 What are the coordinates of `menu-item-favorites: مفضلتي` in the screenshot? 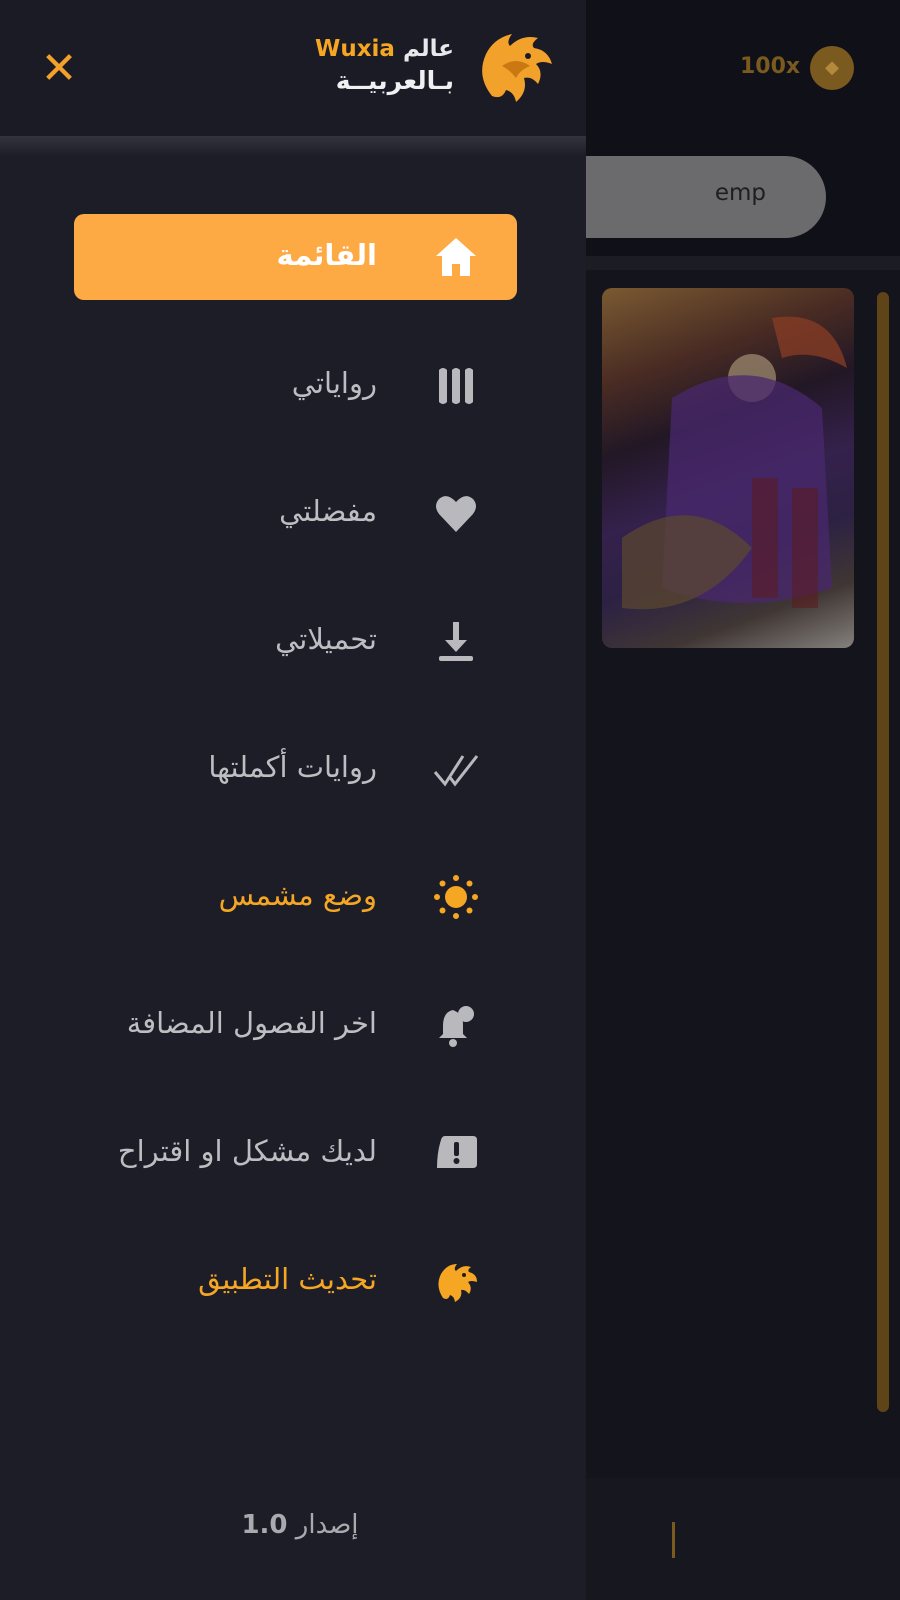 It's located at (295, 513).